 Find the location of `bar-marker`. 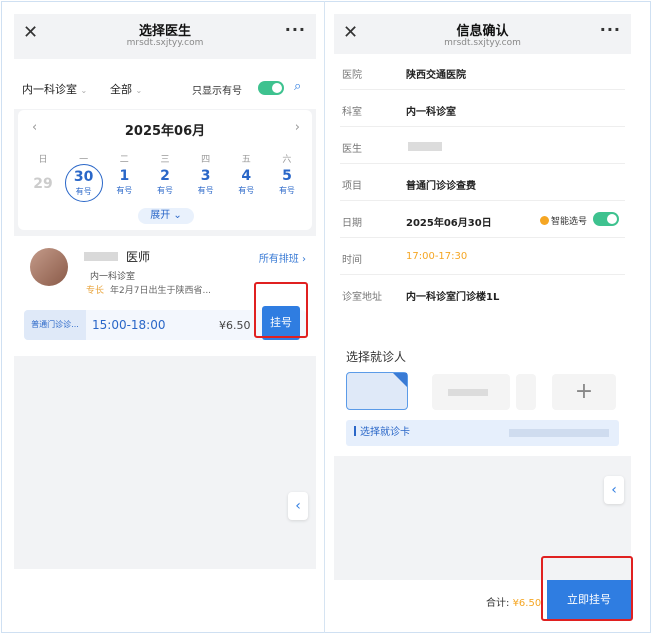

bar-marker is located at coordinates (355, 431).